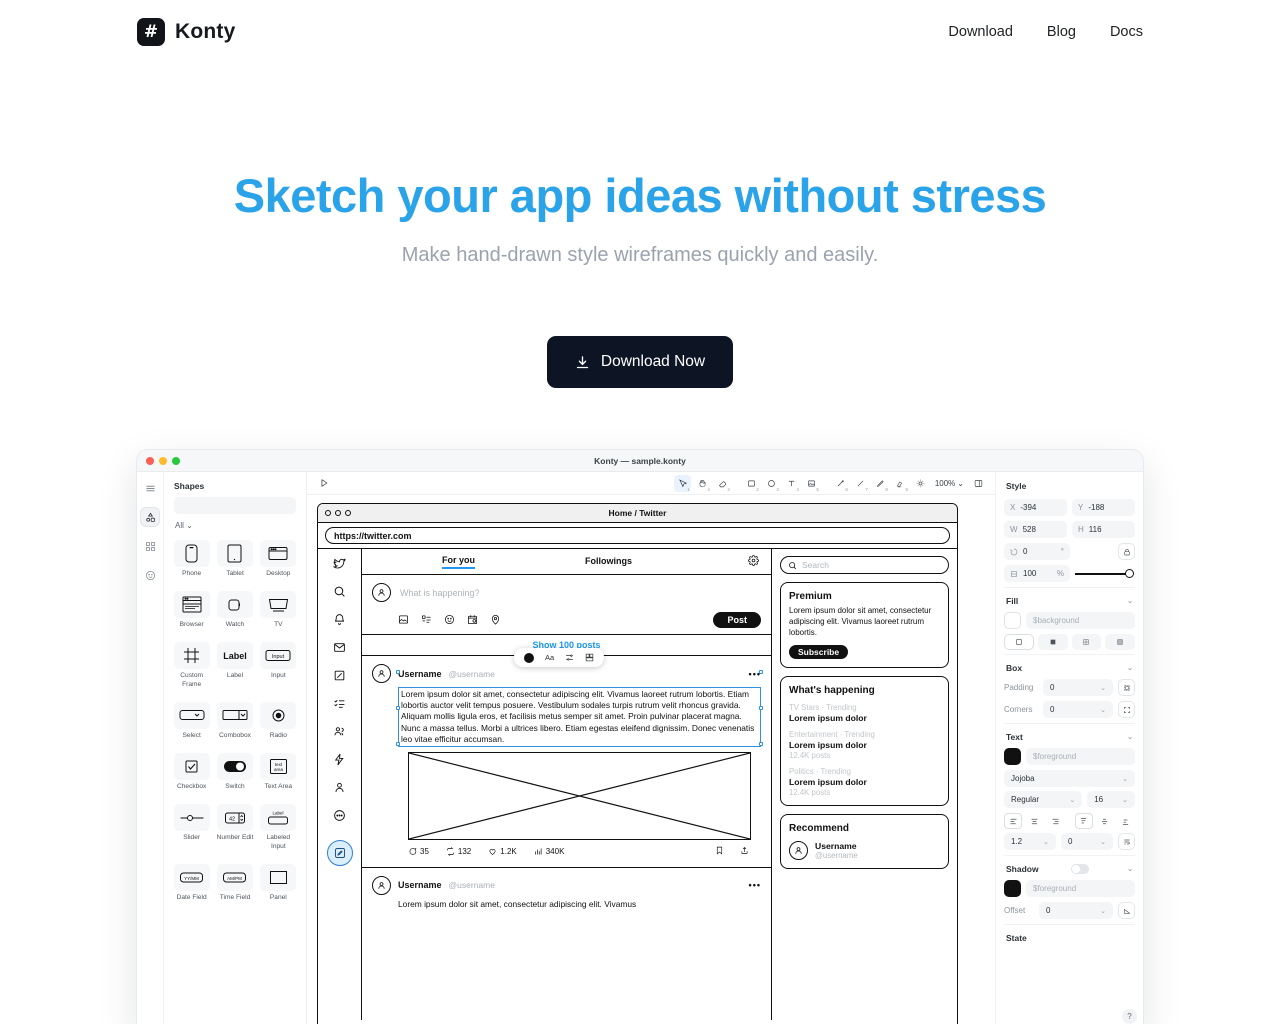 This screenshot has width=1280, height=1024. What do you see at coordinates (1129, 1016) in the screenshot?
I see `help-button: ?` at bounding box center [1129, 1016].